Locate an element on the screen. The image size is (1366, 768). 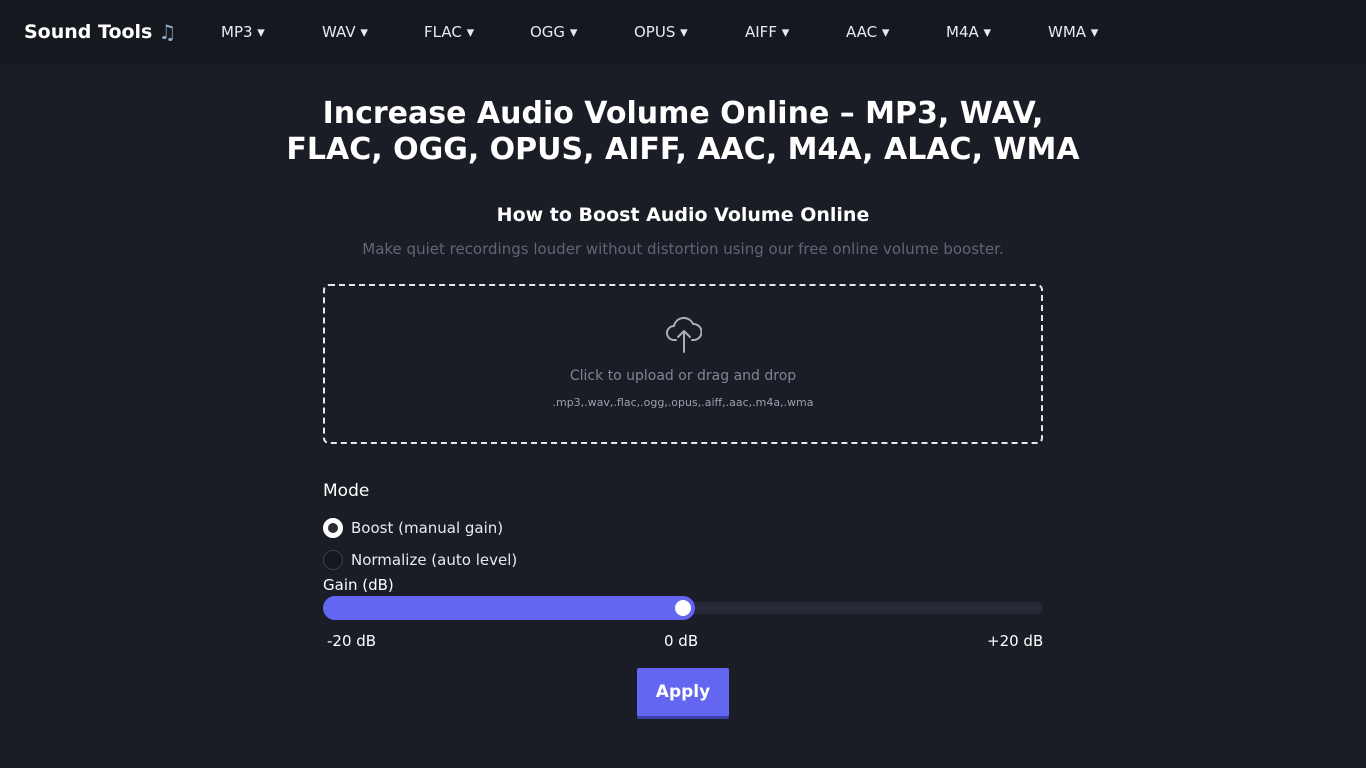
nav-item-ogg: OGG ▾ is located at coordinates (553, 32).